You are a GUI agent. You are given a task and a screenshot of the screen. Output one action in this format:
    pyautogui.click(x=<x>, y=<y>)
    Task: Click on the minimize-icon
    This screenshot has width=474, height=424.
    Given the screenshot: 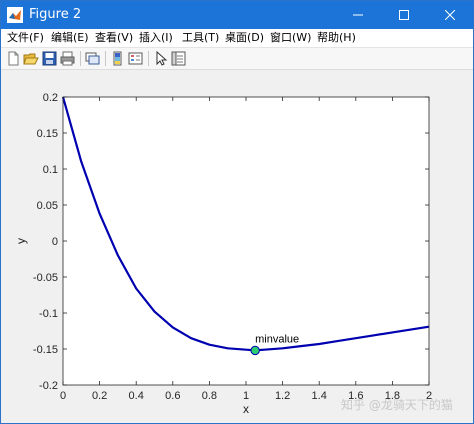 What is the action you would take?
    pyautogui.click(x=358, y=15)
    